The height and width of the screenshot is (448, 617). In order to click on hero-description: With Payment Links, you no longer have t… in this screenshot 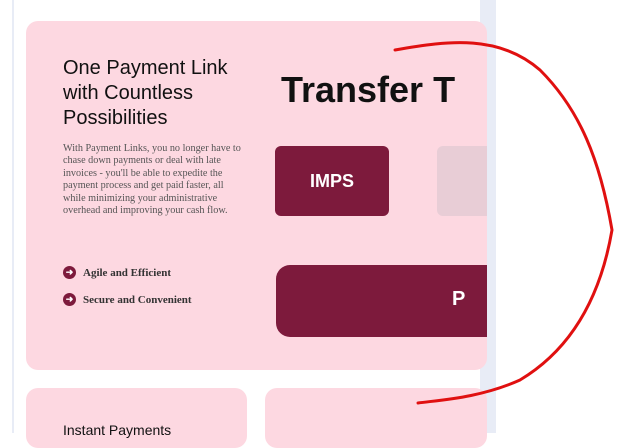, I will do `click(152, 180)`.